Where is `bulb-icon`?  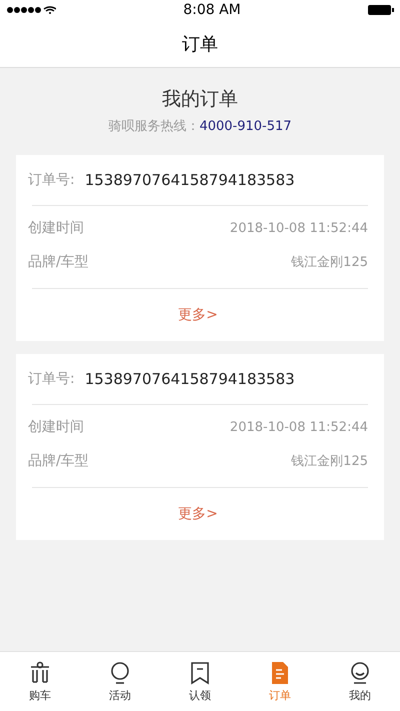 bulb-icon is located at coordinates (120, 672).